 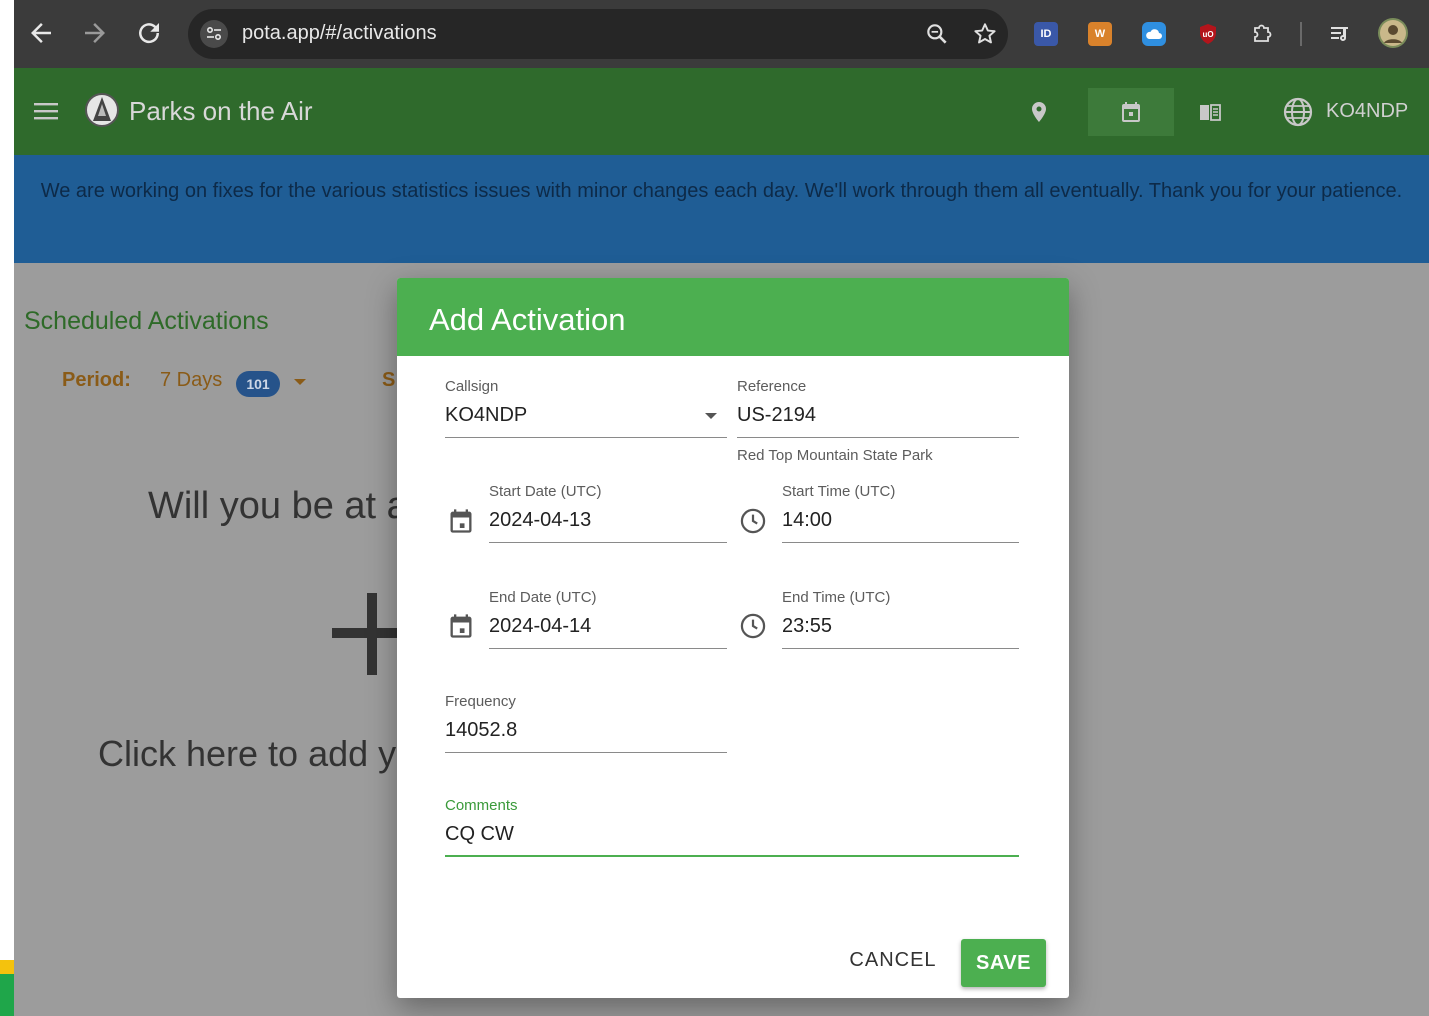 I want to click on callsign-label: Callsign, so click(x=472, y=386).